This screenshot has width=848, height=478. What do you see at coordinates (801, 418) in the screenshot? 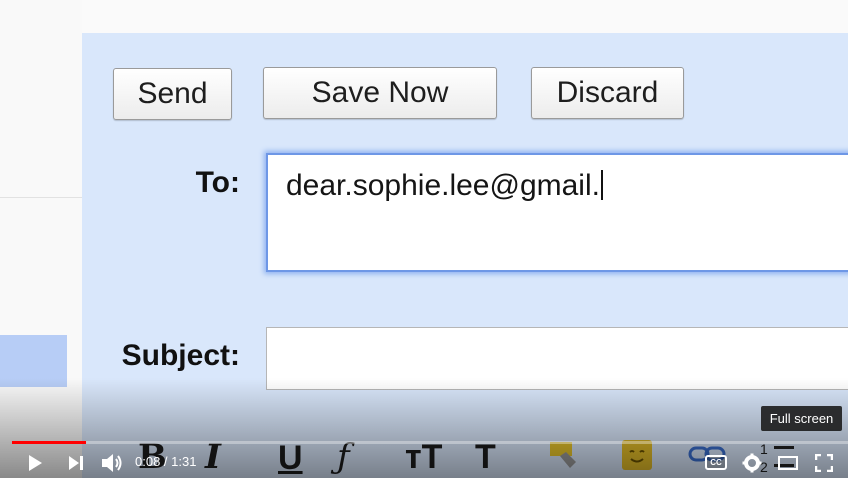
I see `fullscreen-tooltip: Full screen` at bounding box center [801, 418].